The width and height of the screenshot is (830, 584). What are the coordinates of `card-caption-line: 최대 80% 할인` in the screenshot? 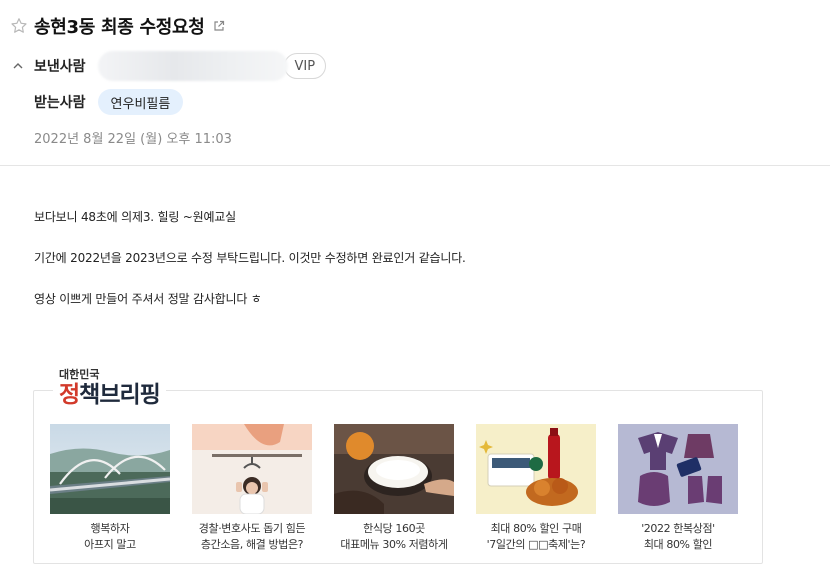 It's located at (678, 544).